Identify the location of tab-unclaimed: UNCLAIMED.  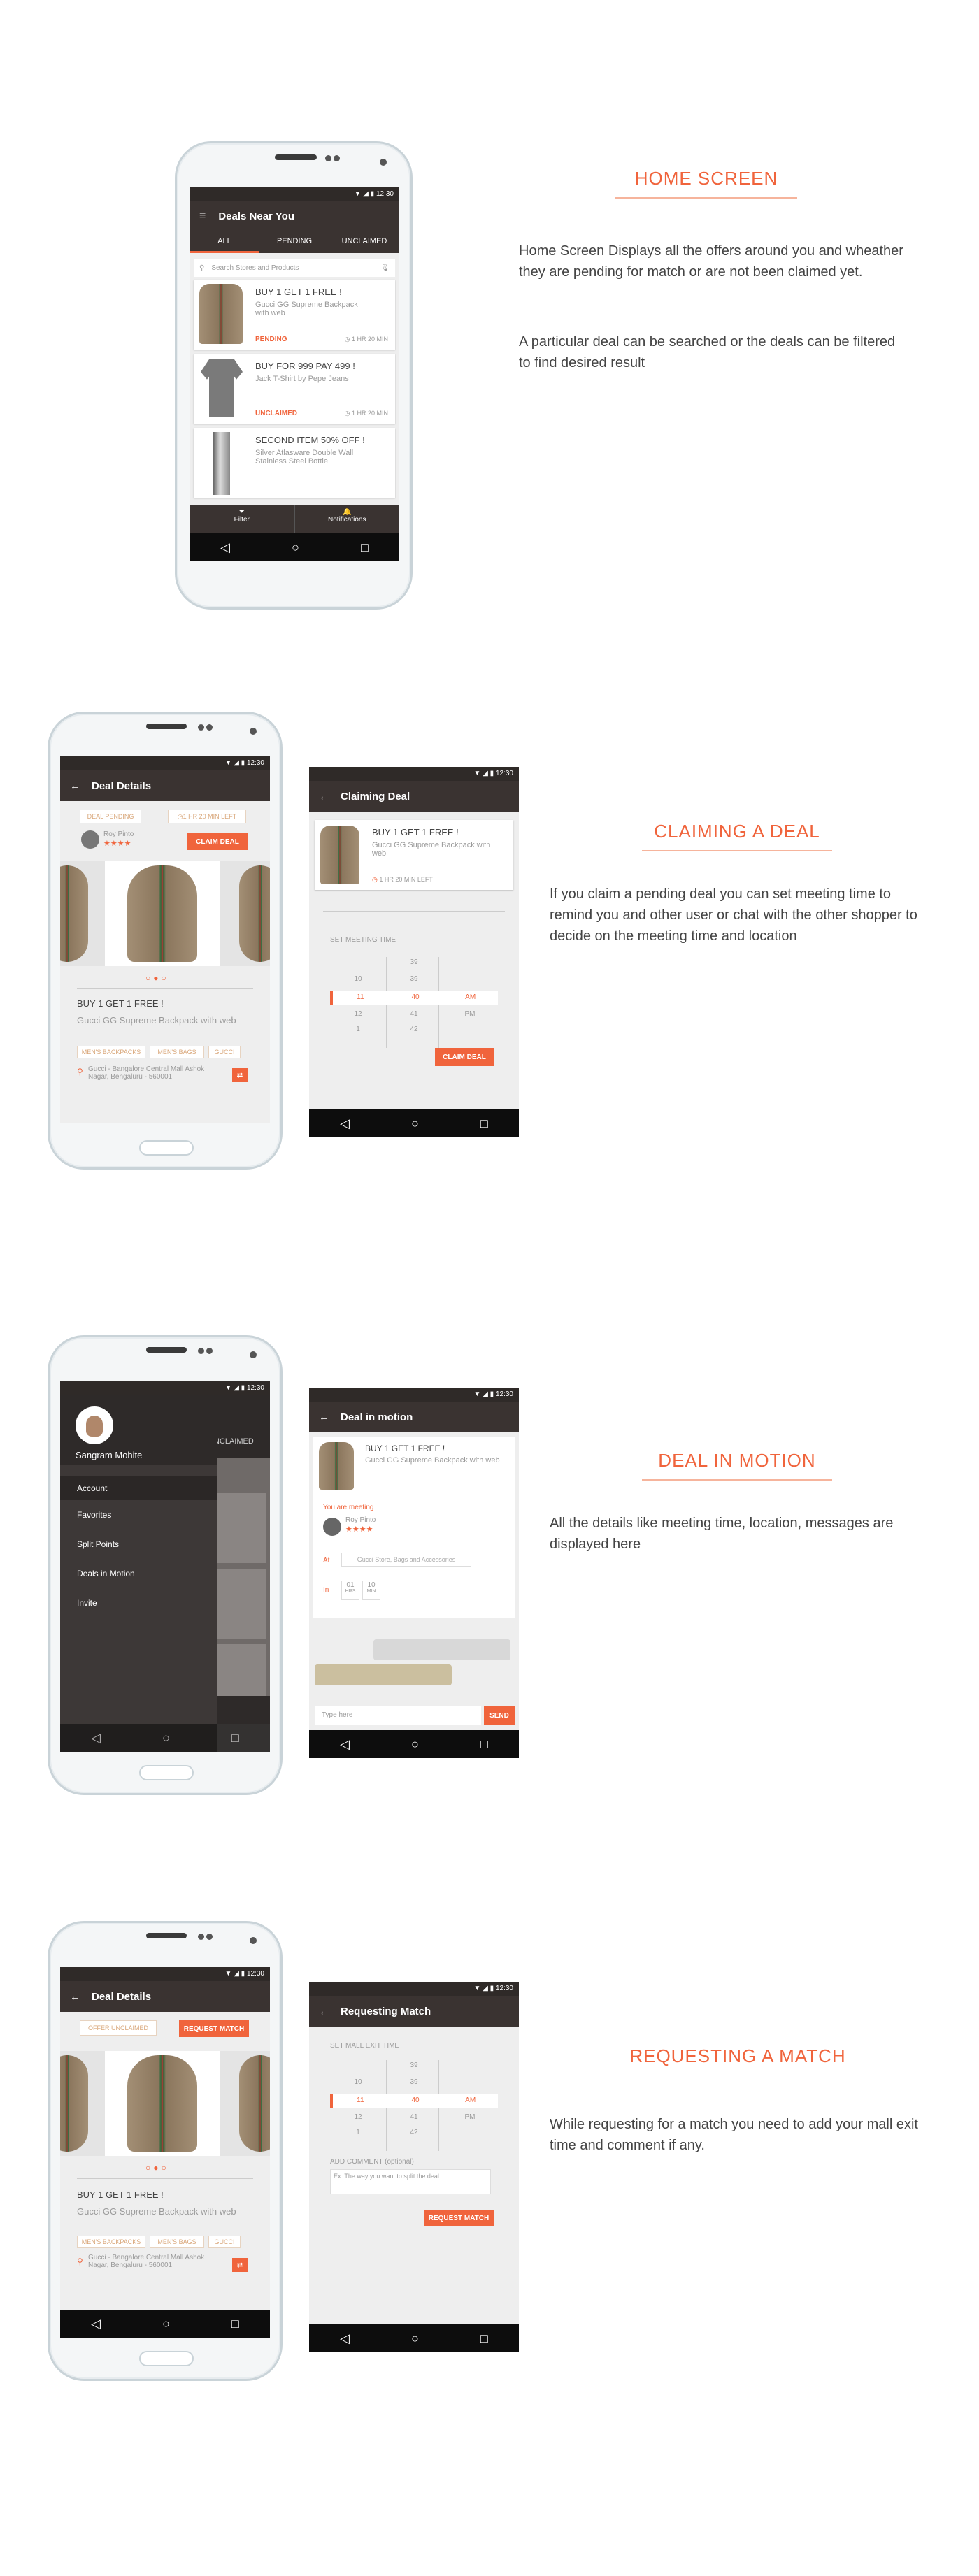
(364, 242).